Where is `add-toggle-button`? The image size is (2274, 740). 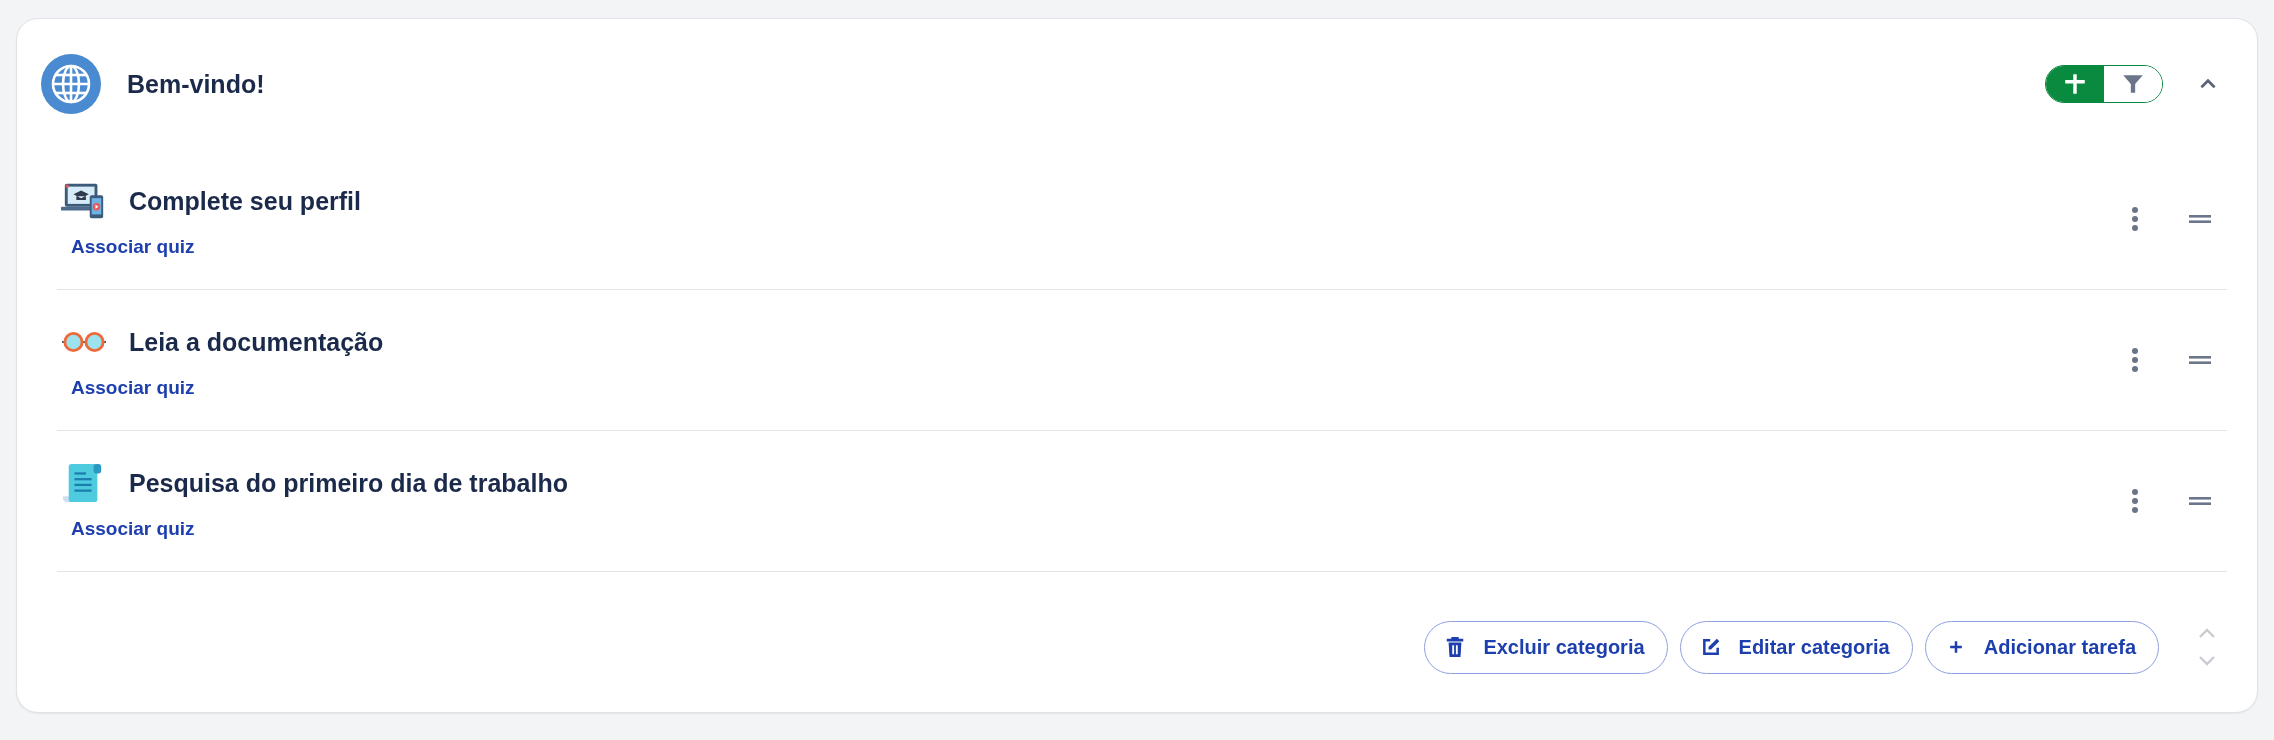
add-toggle-button is located at coordinates (2075, 84).